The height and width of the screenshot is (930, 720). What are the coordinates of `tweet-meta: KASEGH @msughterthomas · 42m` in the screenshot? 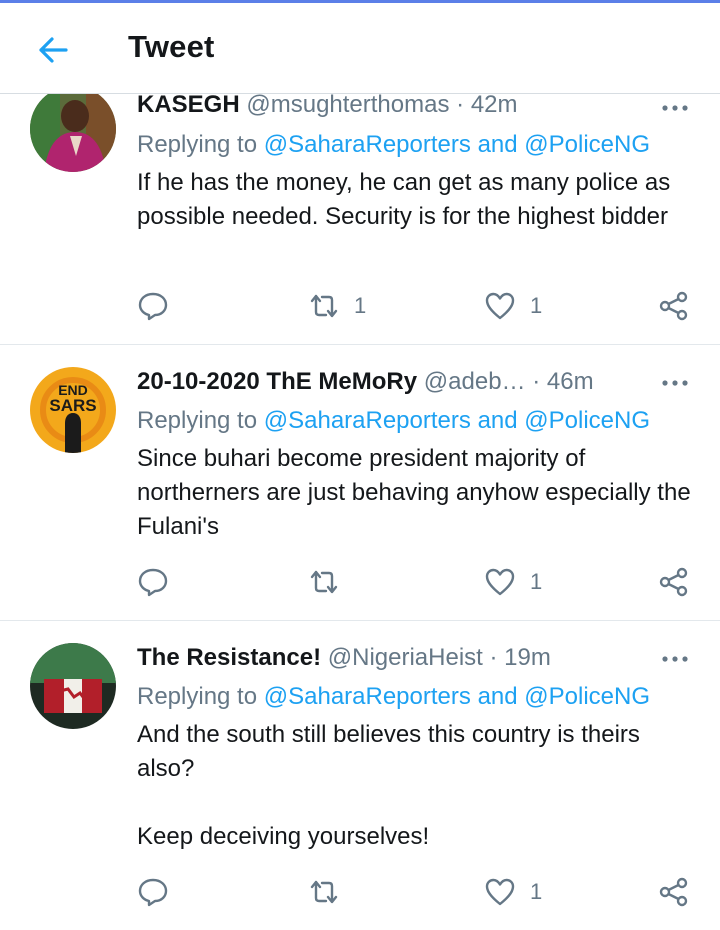 It's located at (327, 107).